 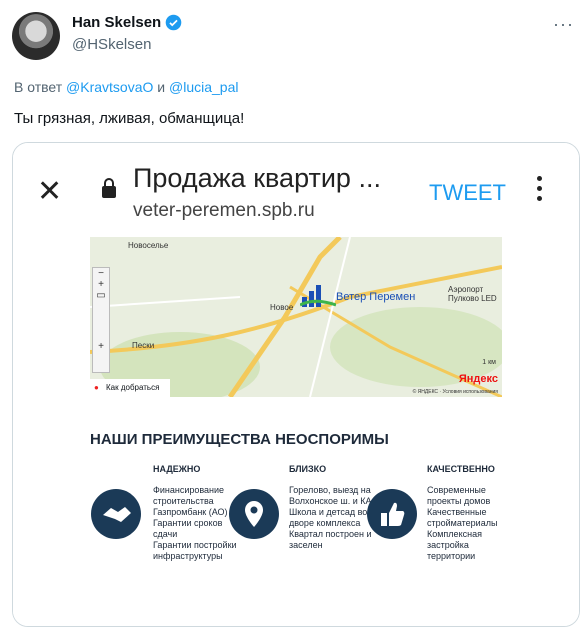 I want to click on page-url: veter-peremen.spb.ru, so click(x=224, y=210).